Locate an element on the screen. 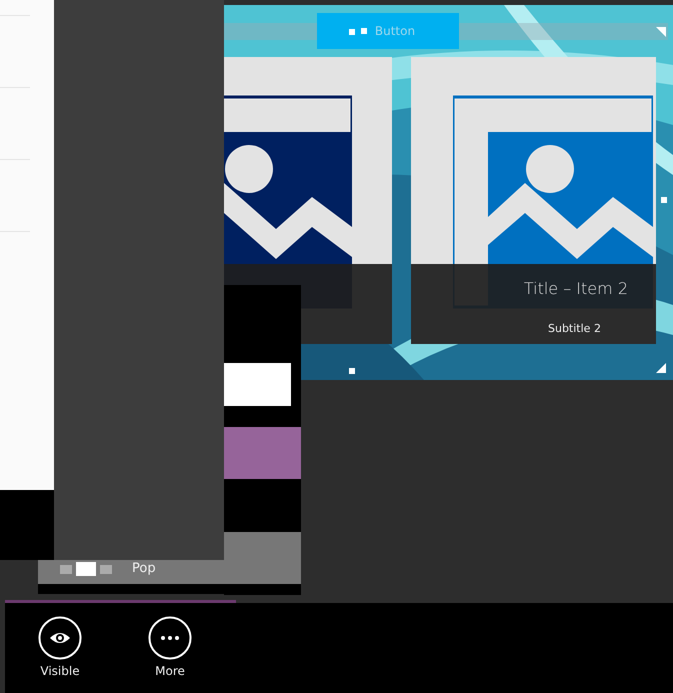 The height and width of the screenshot is (693, 673). more-icon is located at coordinates (170, 638).